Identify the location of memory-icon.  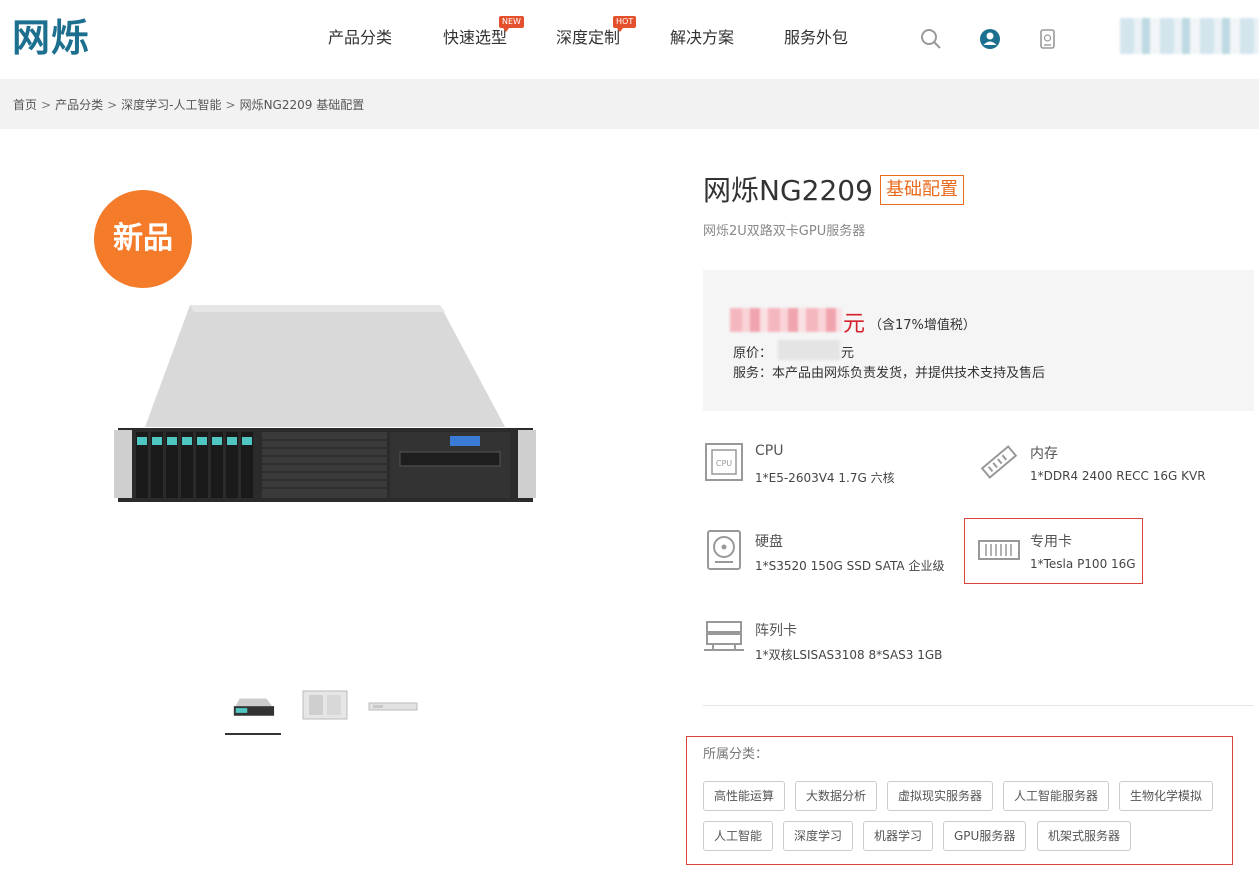
(999, 462).